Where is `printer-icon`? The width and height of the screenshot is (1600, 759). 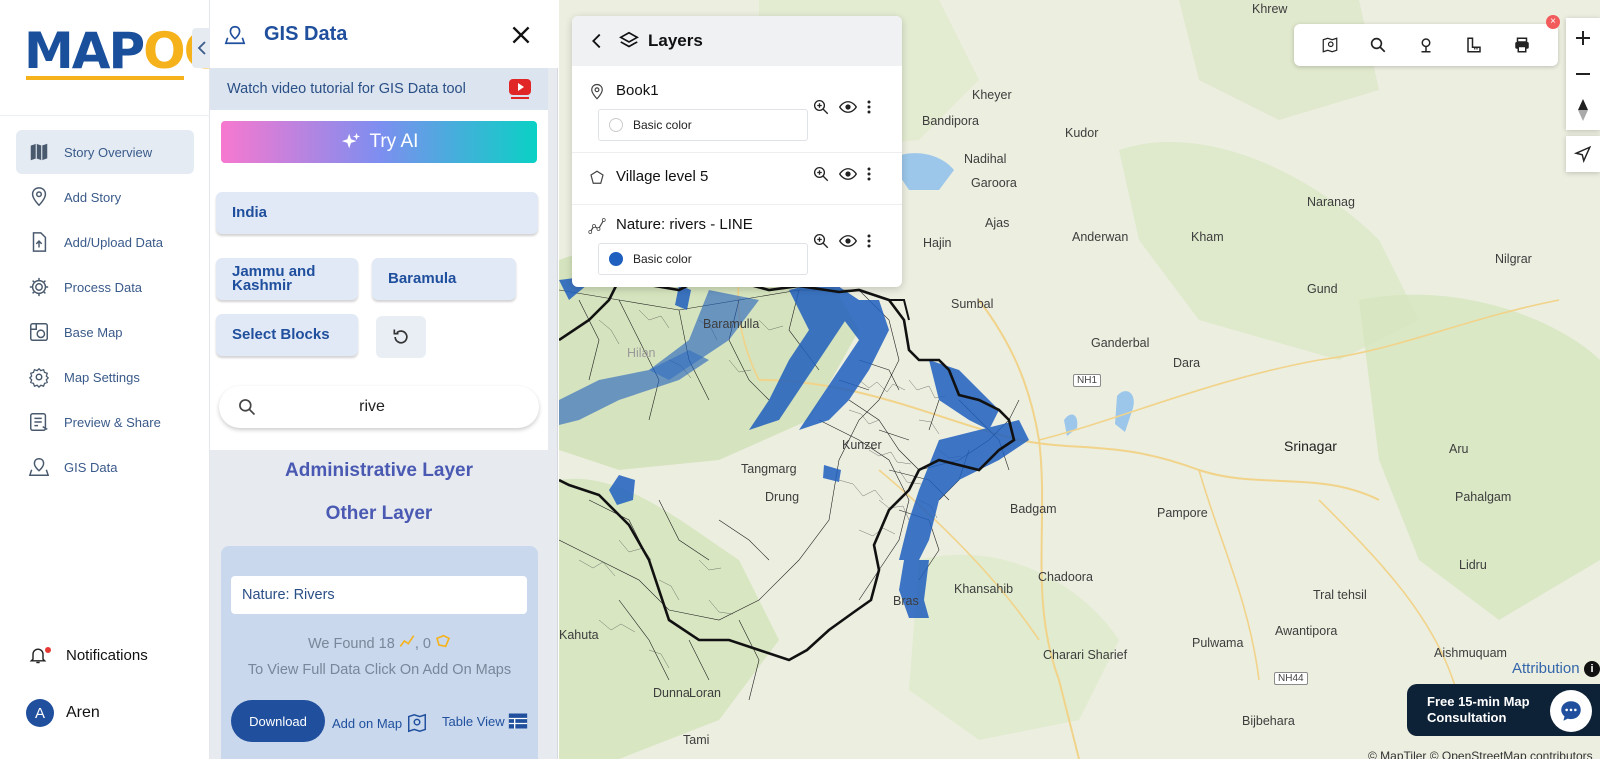 printer-icon is located at coordinates (1522, 45).